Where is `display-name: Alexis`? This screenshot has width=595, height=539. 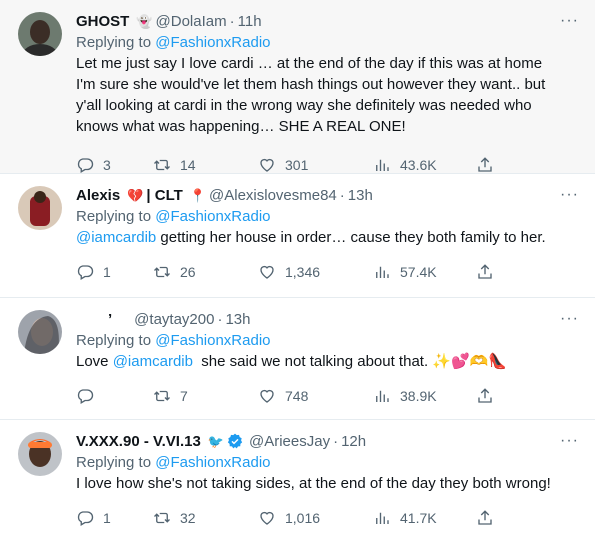 display-name: Alexis is located at coordinates (98, 195).